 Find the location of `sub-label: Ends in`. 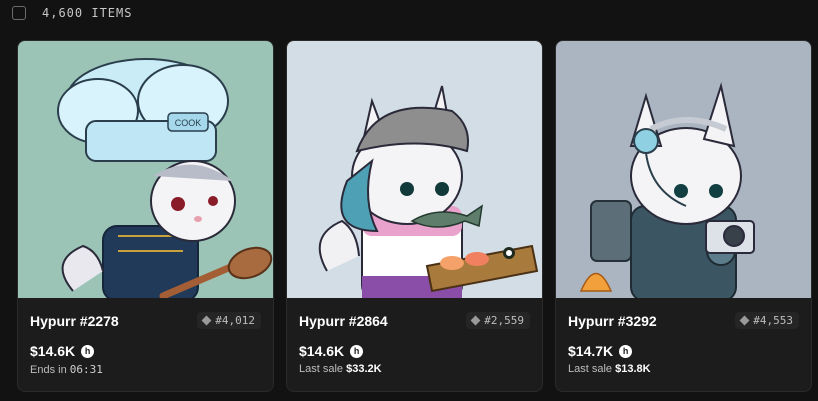

sub-label: Ends in is located at coordinates (48, 370).